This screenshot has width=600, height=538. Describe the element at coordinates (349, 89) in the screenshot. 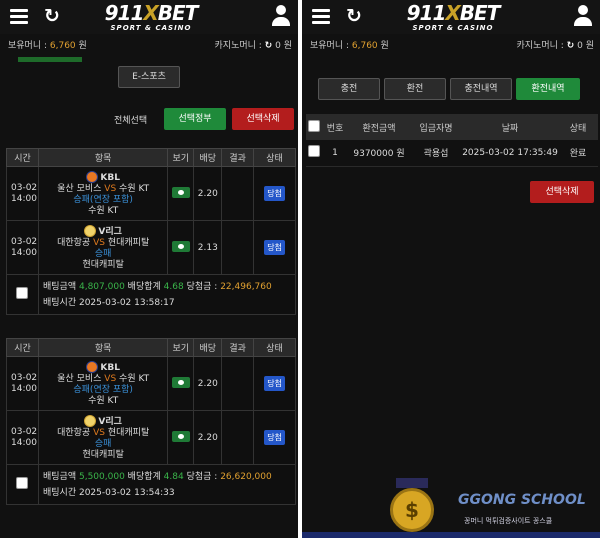

I see `tab-charge: 충전` at that location.